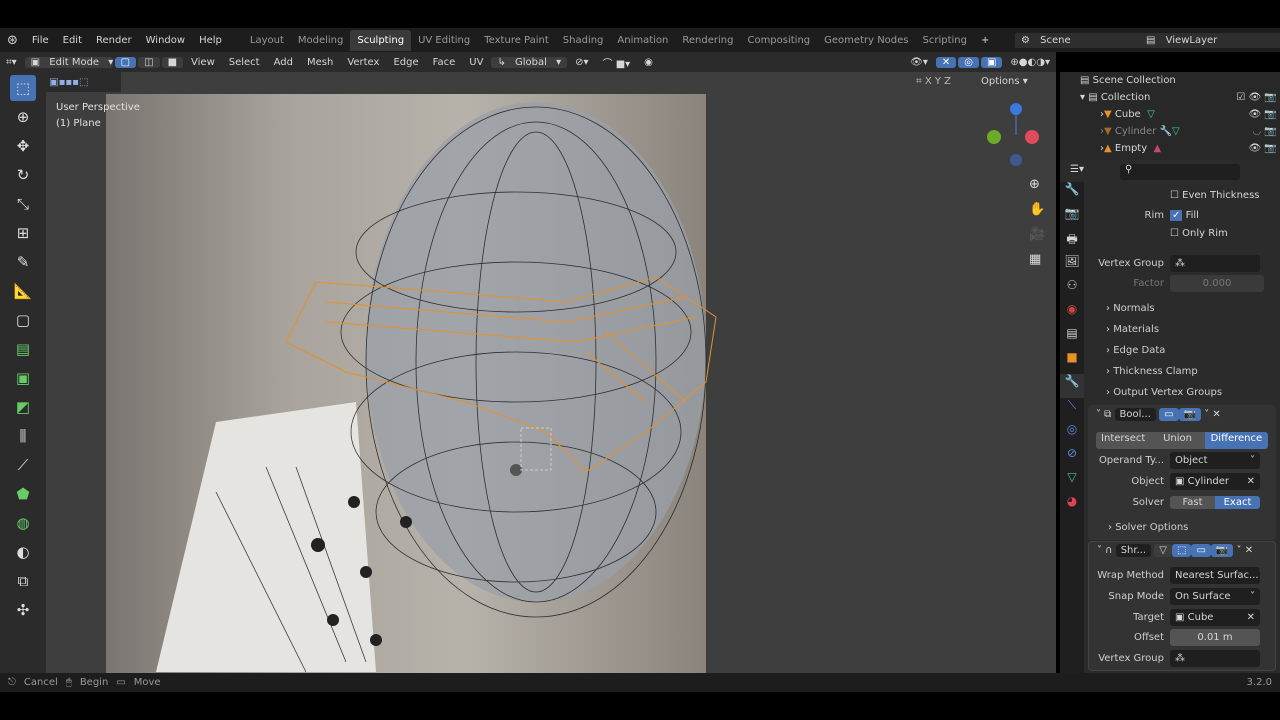  What do you see at coordinates (1192, 502) in the screenshot?
I see `fast-solver-button: Fast` at bounding box center [1192, 502].